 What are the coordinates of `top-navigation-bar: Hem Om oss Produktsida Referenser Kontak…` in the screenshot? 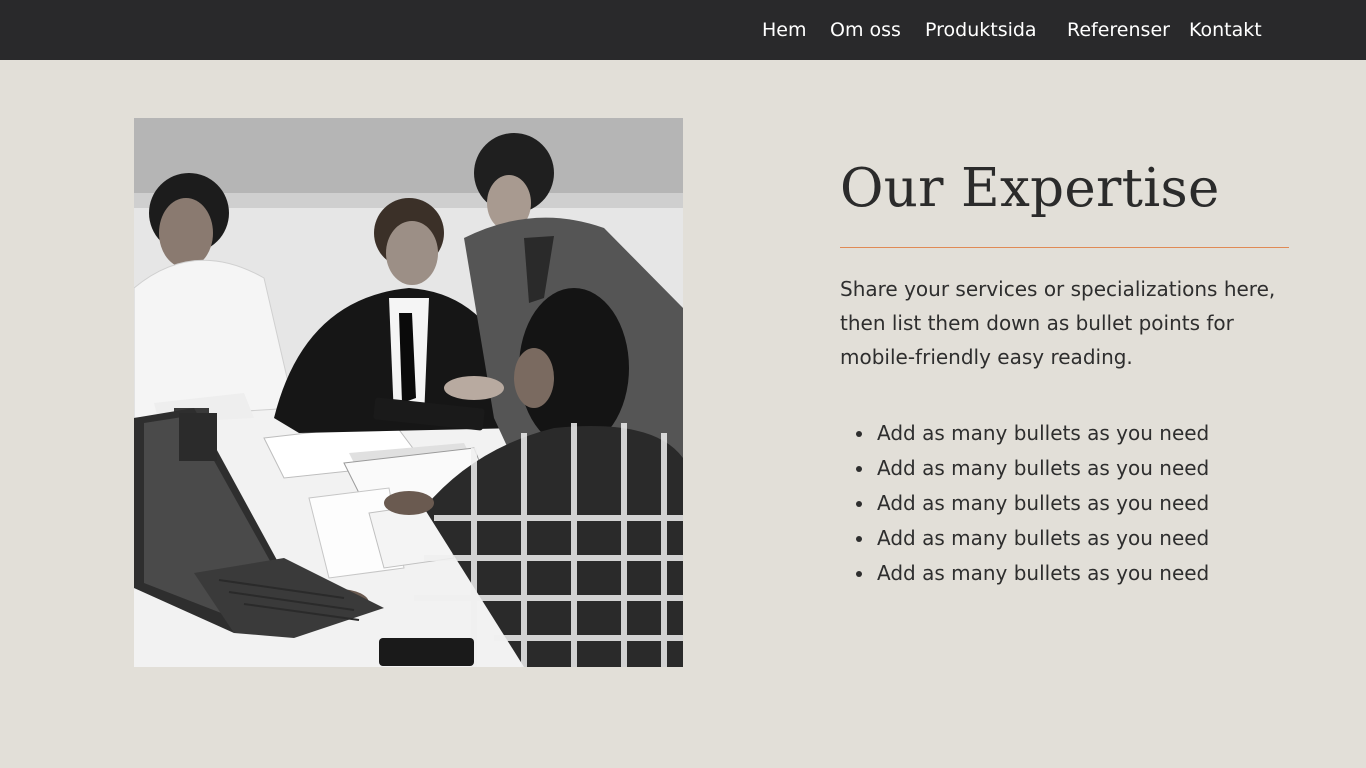 It's located at (683, 30).